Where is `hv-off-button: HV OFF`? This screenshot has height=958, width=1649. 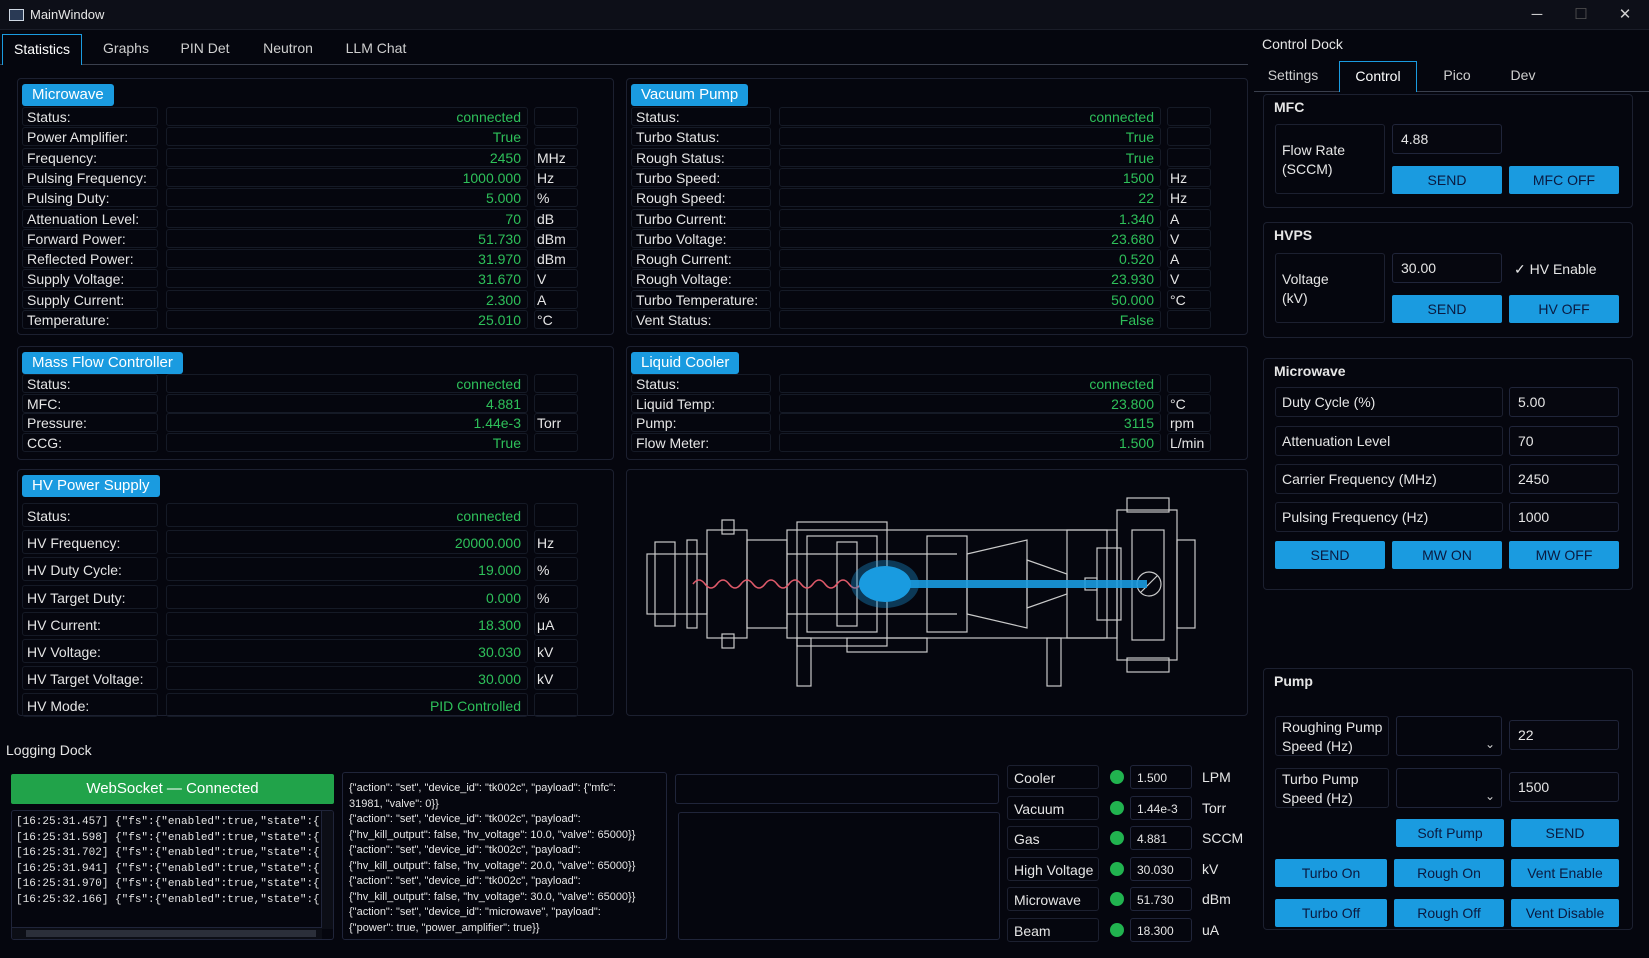 hv-off-button: HV OFF is located at coordinates (1564, 309).